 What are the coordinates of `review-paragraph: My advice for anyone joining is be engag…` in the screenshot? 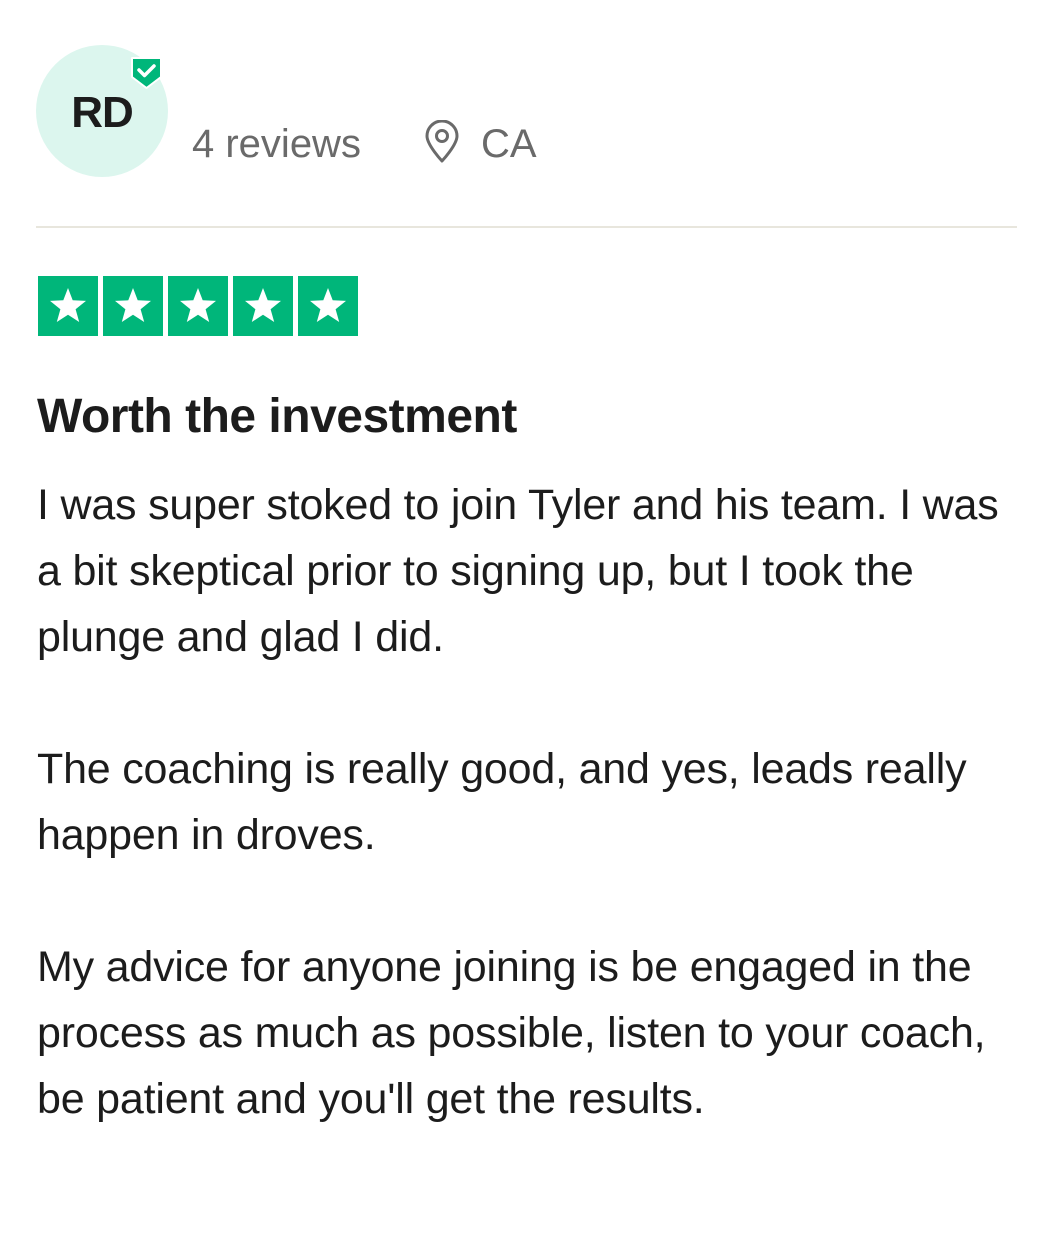 It's located at (511, 1033).